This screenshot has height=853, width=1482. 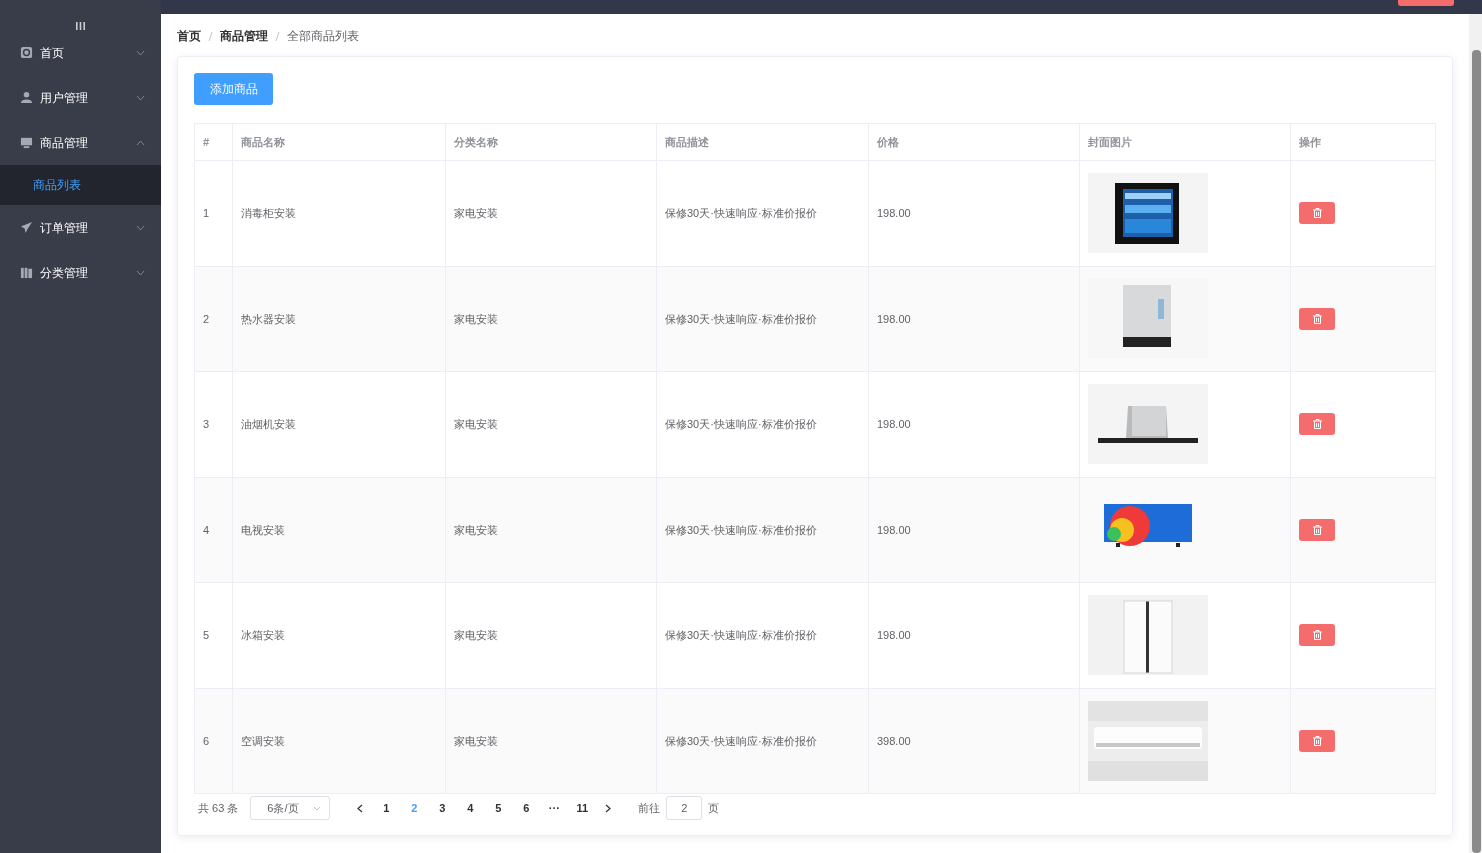 I want to click on column-header: 价格, so click(x=974, y=142).